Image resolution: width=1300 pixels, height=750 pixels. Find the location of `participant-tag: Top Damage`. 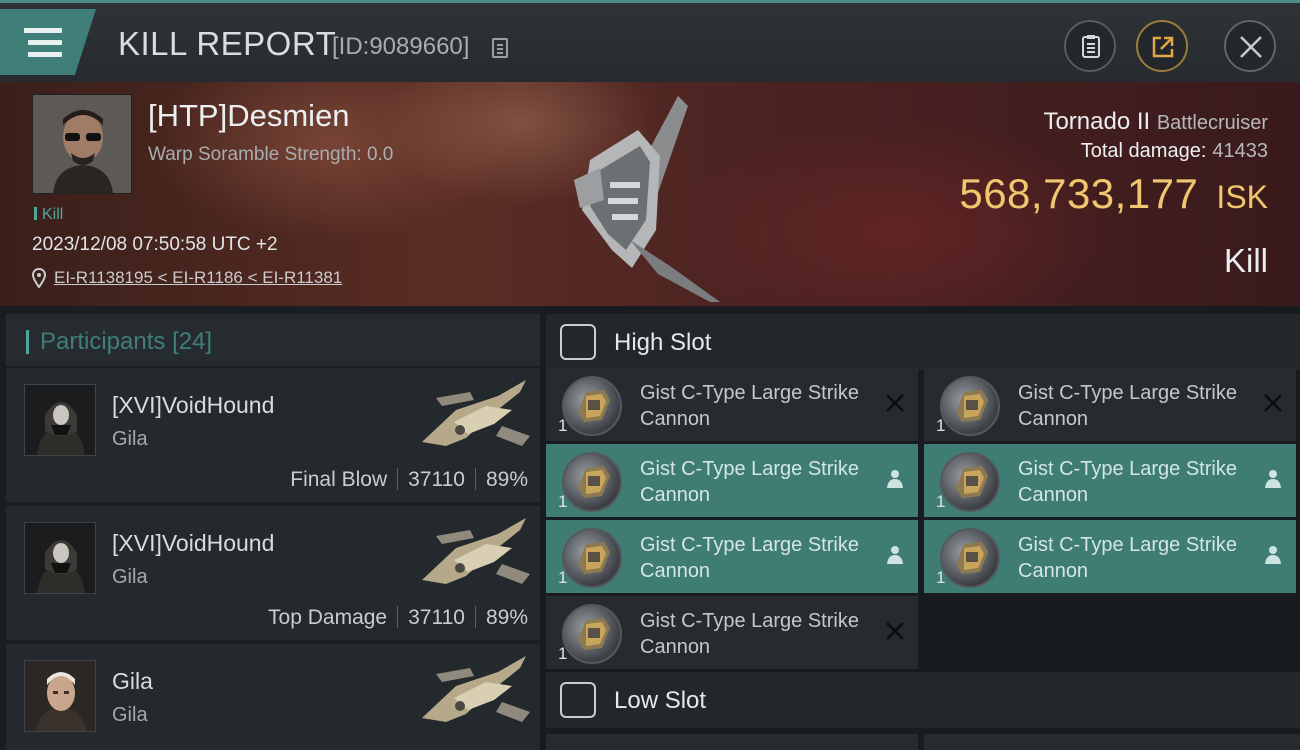

participant-tag: Top Damage is located at coordinates (328, 617).